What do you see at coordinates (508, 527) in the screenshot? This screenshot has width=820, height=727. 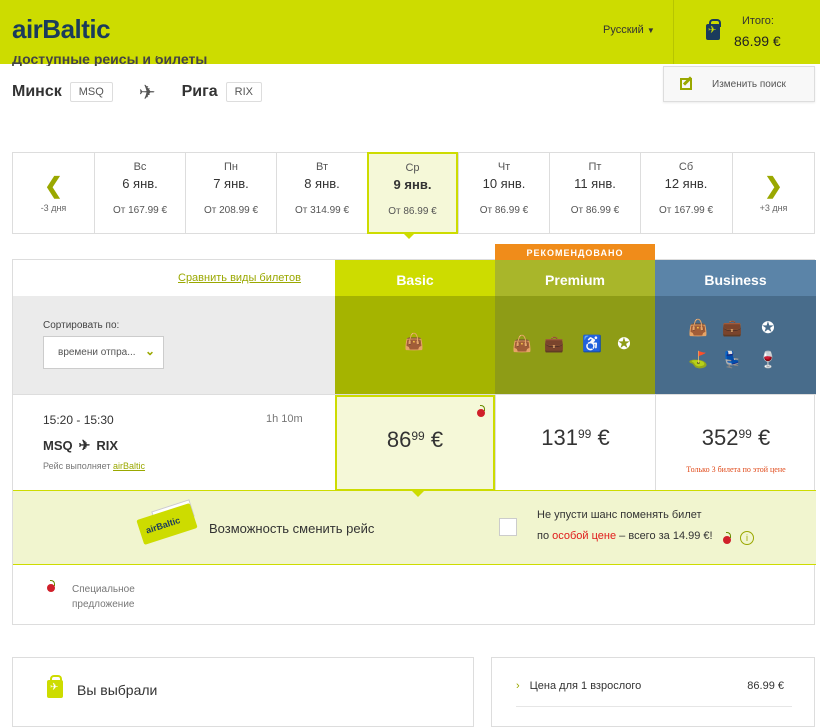 I see `change-offer-checkbox` at bounding box center [508, 527].